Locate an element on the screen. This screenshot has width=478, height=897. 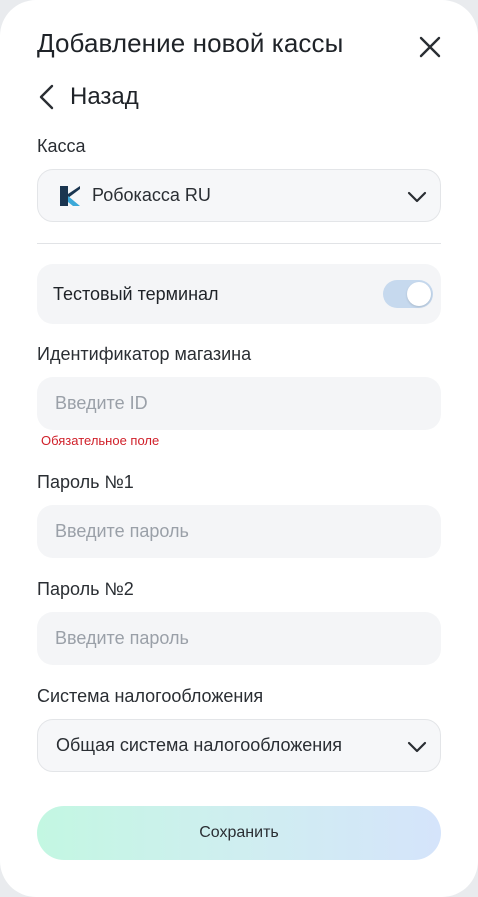
password2-label: Пароль №2 is located at coordinates (85, 589).